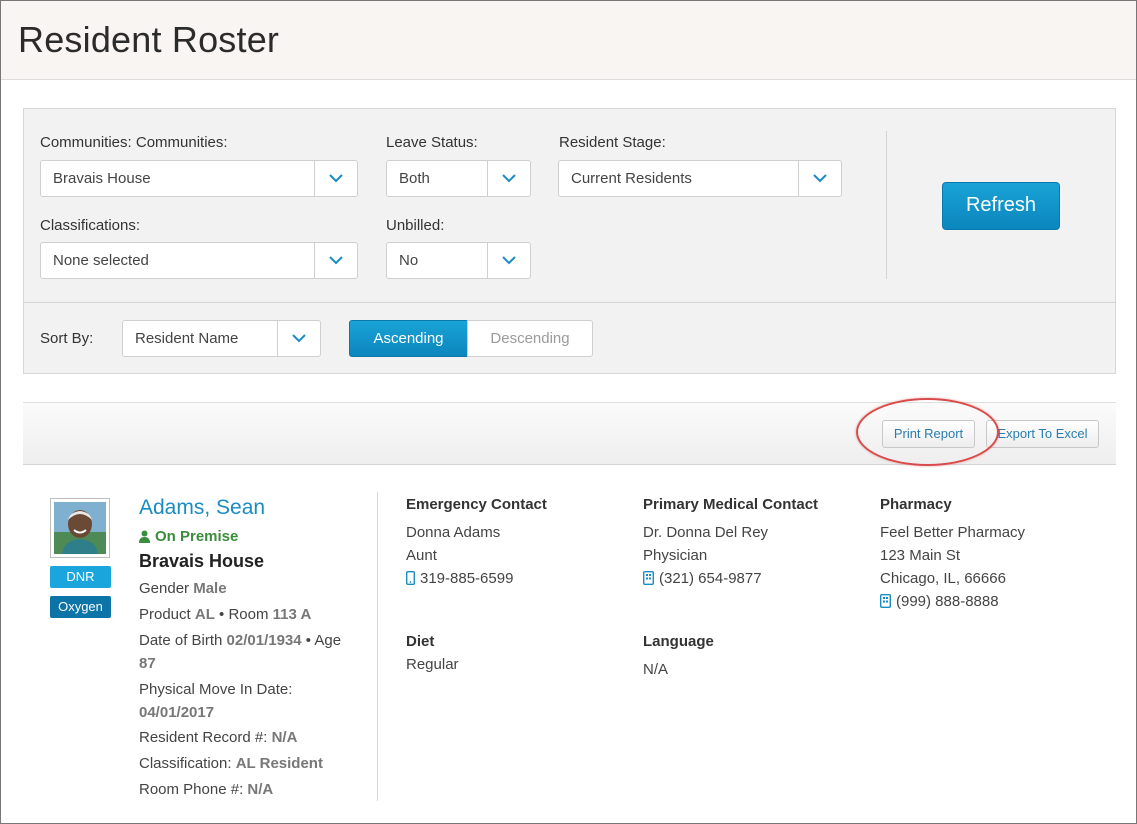 This screenshot has width=1137, height=824. I want to click on export-to-excel-button: Export To Excel, so click(1042, 434).